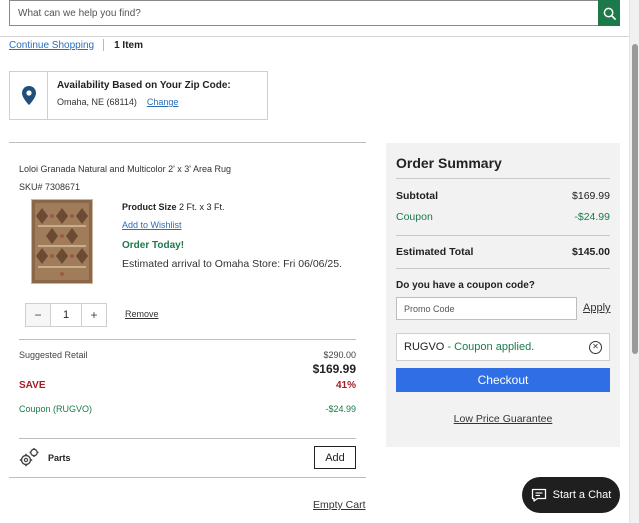 The image size is (639, 523). I want to click on product-image, so click(62, 241).